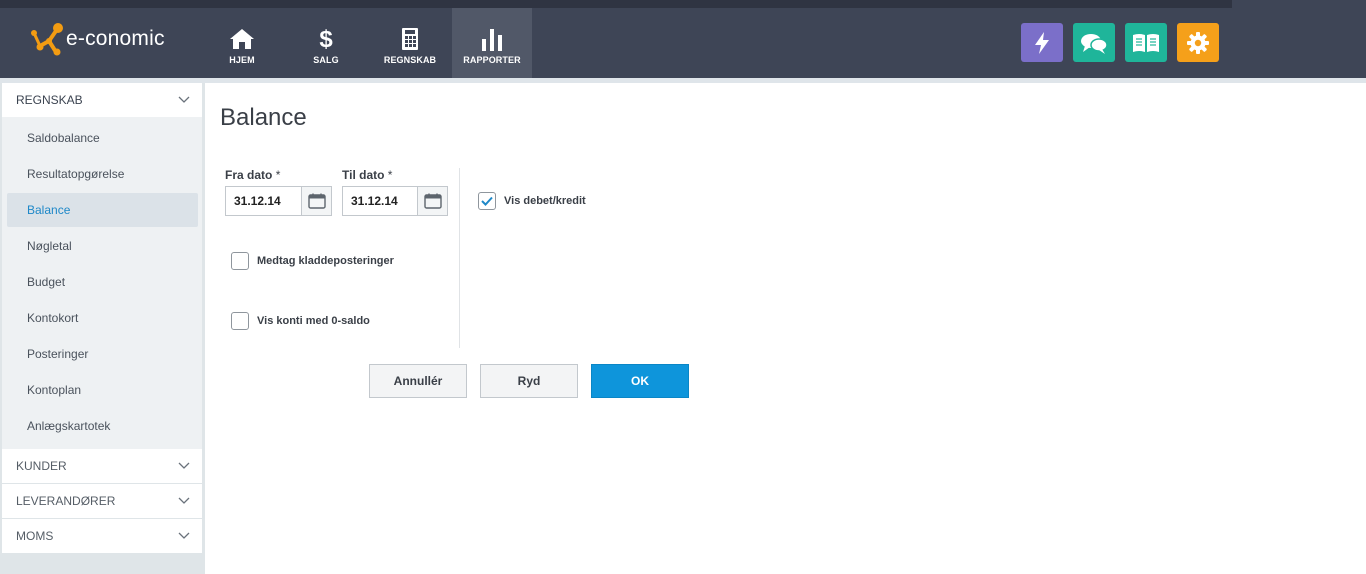 The height and width of the screenshot is (574, 1366). I want to click on nav-item-hjem: HJEM, so click(242, 43).